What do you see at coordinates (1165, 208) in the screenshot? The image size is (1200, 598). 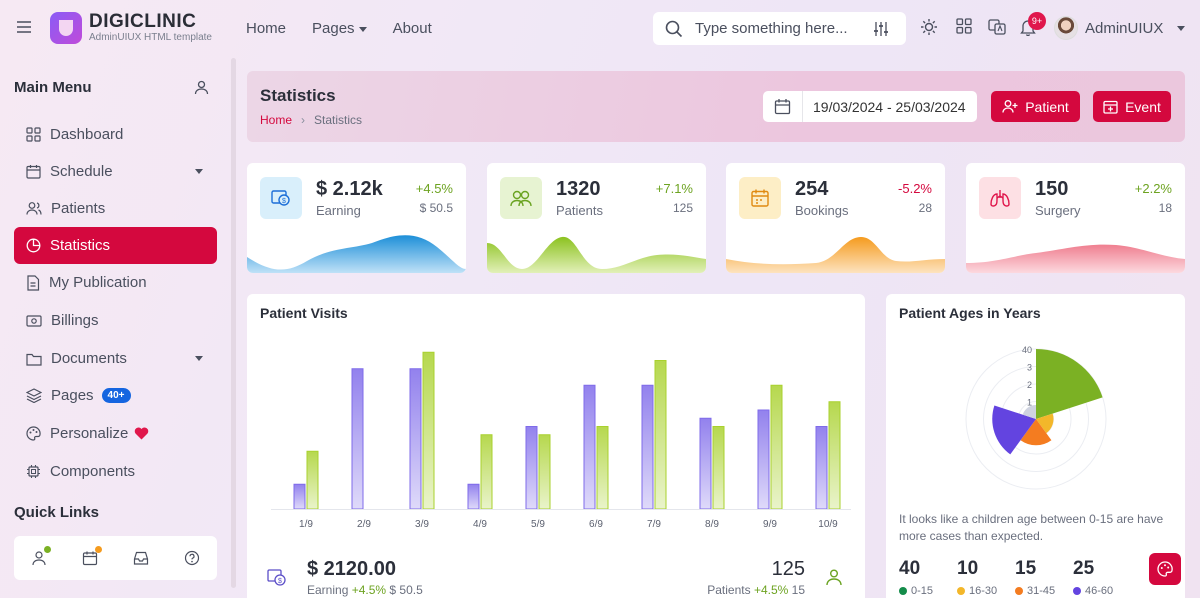 I see `stat-sub: 18` at bounding box center [1165, 208].